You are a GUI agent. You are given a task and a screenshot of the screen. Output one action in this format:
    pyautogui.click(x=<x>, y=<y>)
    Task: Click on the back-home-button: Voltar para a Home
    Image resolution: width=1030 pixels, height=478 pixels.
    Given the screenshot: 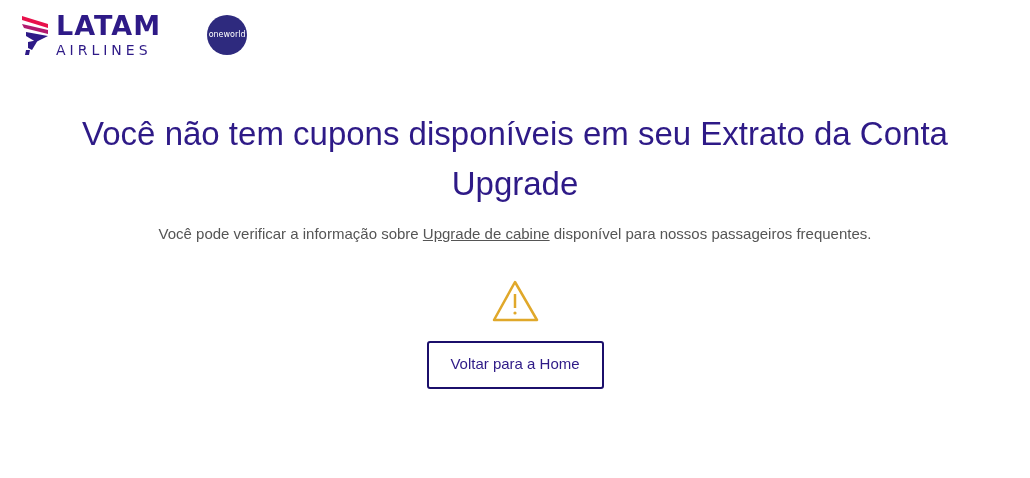 What is the action you would take?
    pyautogui.click(x=515, y=364)
    